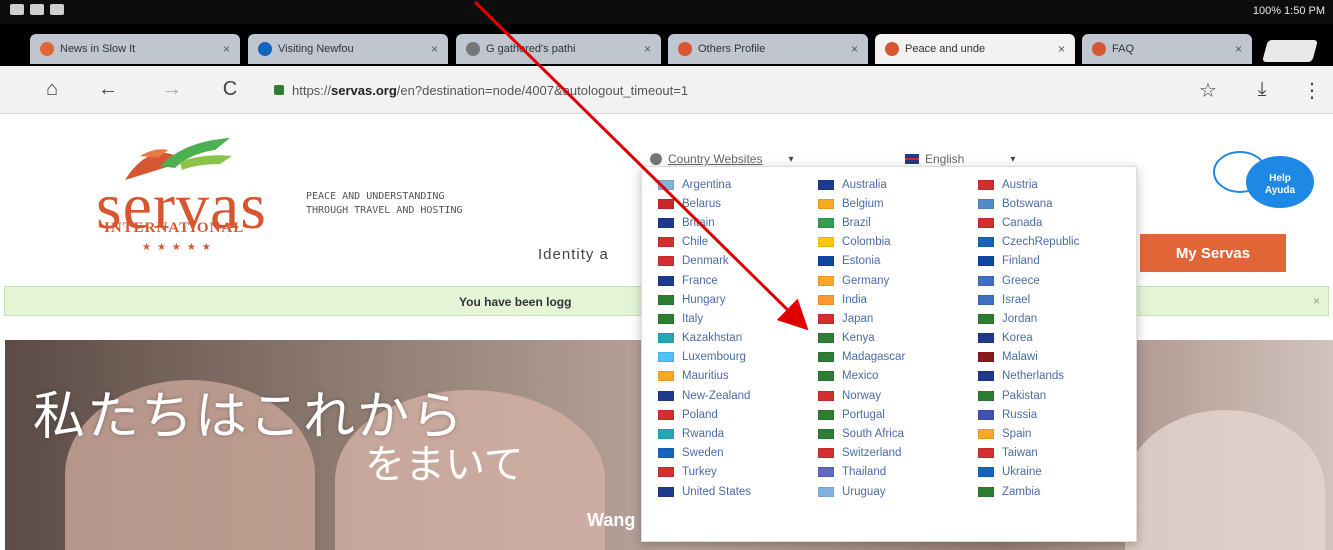  What do you see at coordinates (728, 433) in the screenshot?
I see `country-link: Rwanda` at bounding box center [728, 433].